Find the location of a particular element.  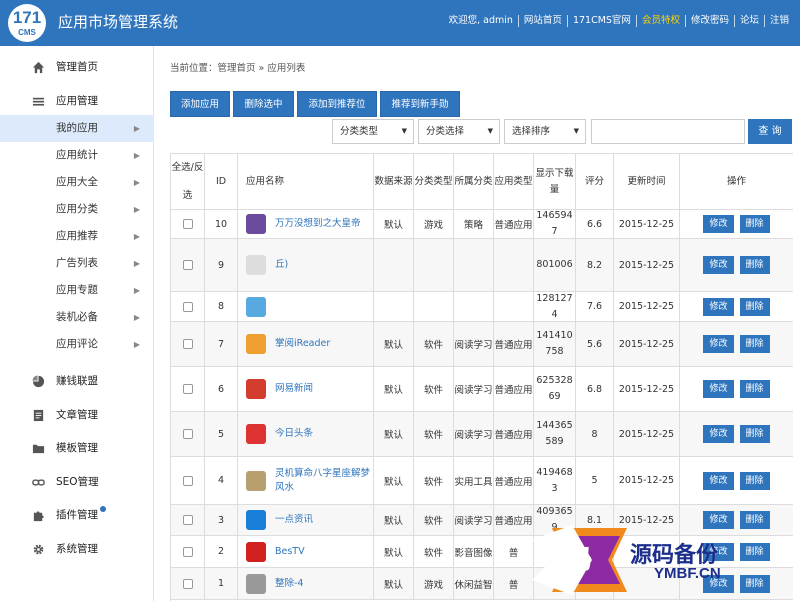

sidebar-item-app-management: 应用管理 is located at coordinates (77, 101).